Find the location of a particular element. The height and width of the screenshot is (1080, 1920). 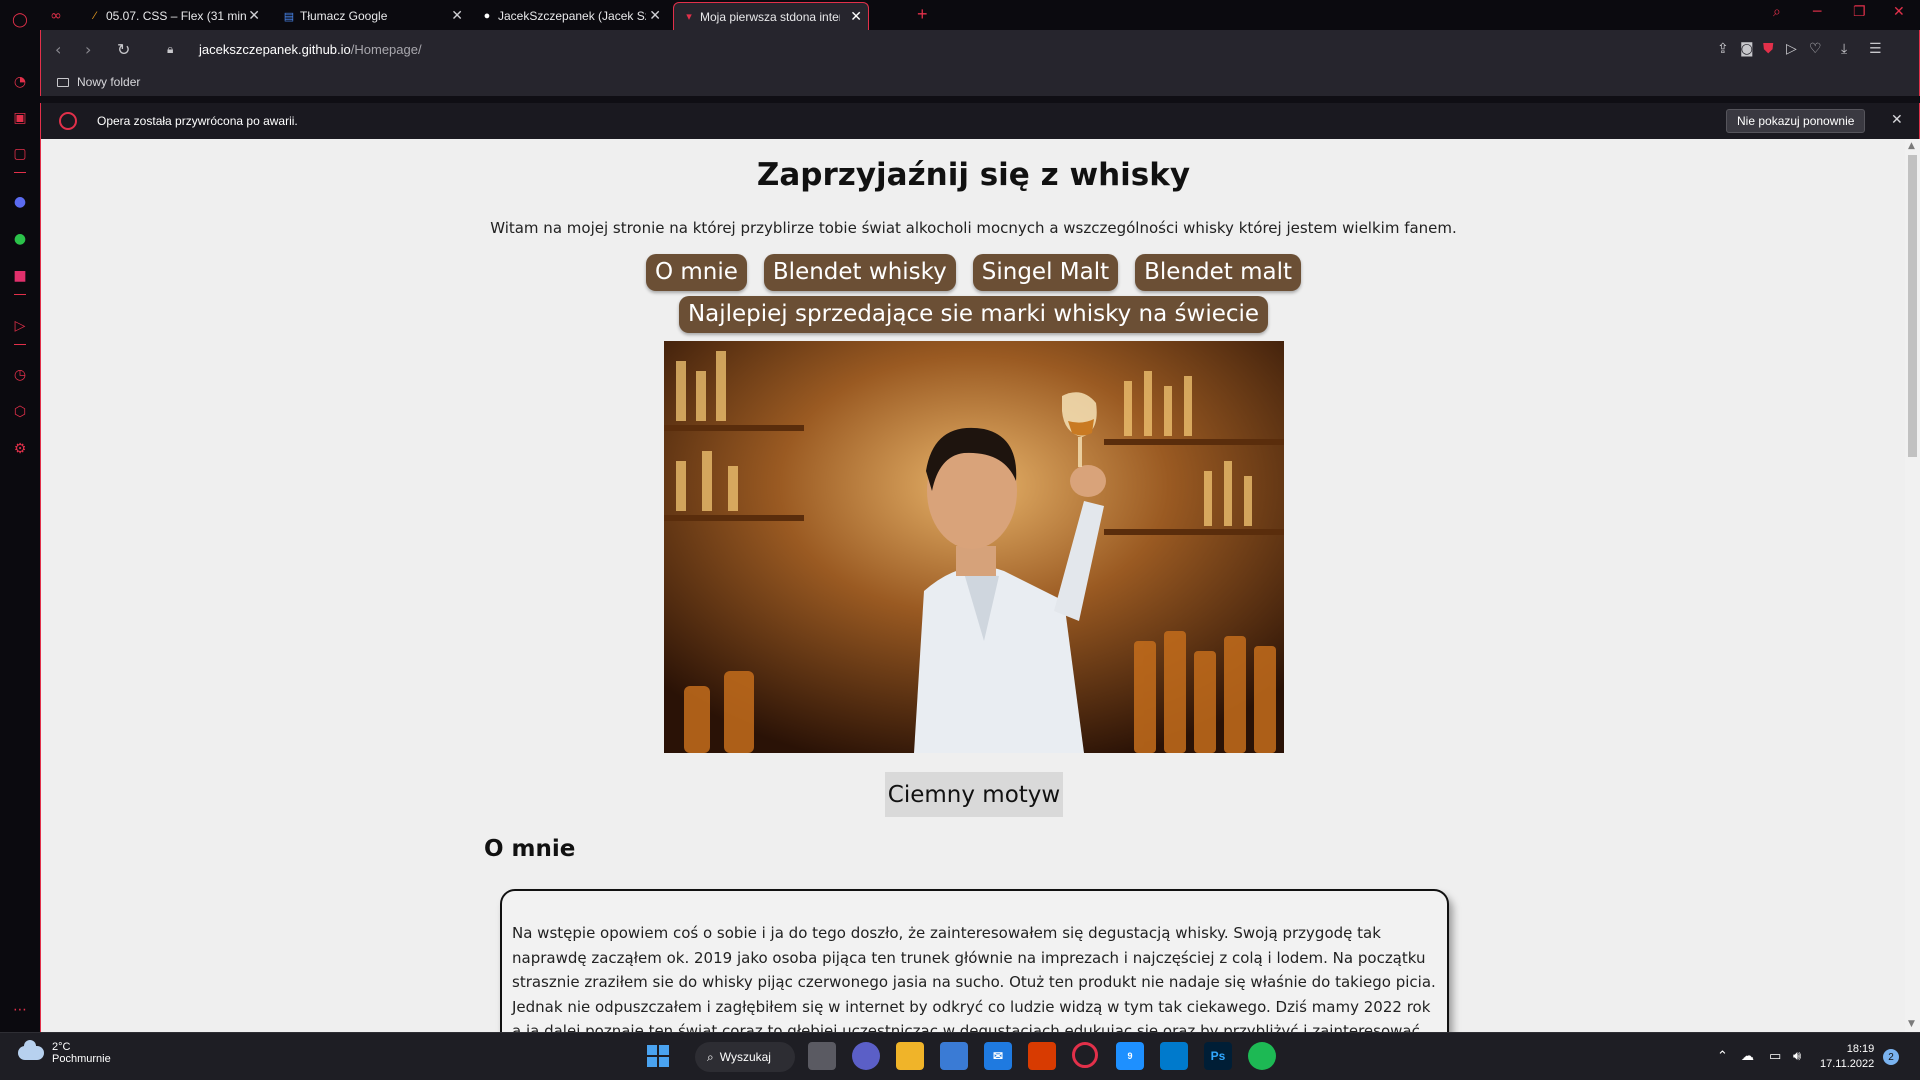

taskbar-search-label: Wyszukaj is located at coordinates (745, 1057).